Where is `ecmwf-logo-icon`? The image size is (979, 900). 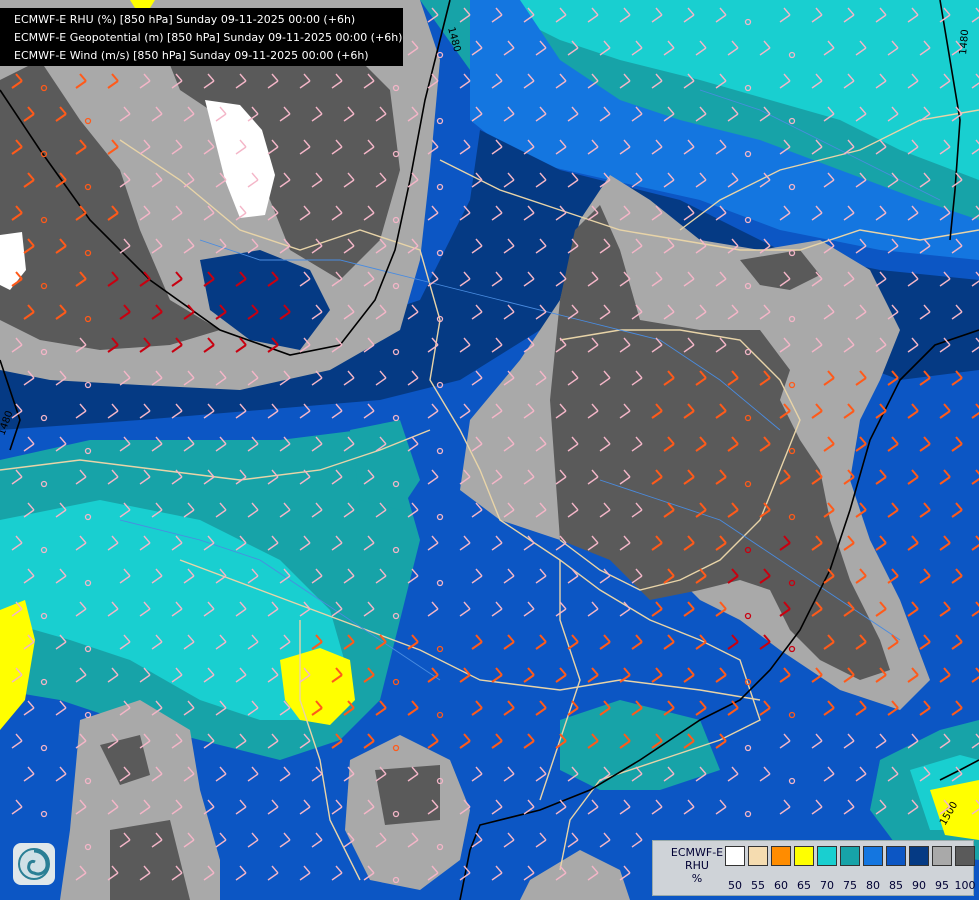 ecmwf-logo-icon is located at coordinates (34, 864).